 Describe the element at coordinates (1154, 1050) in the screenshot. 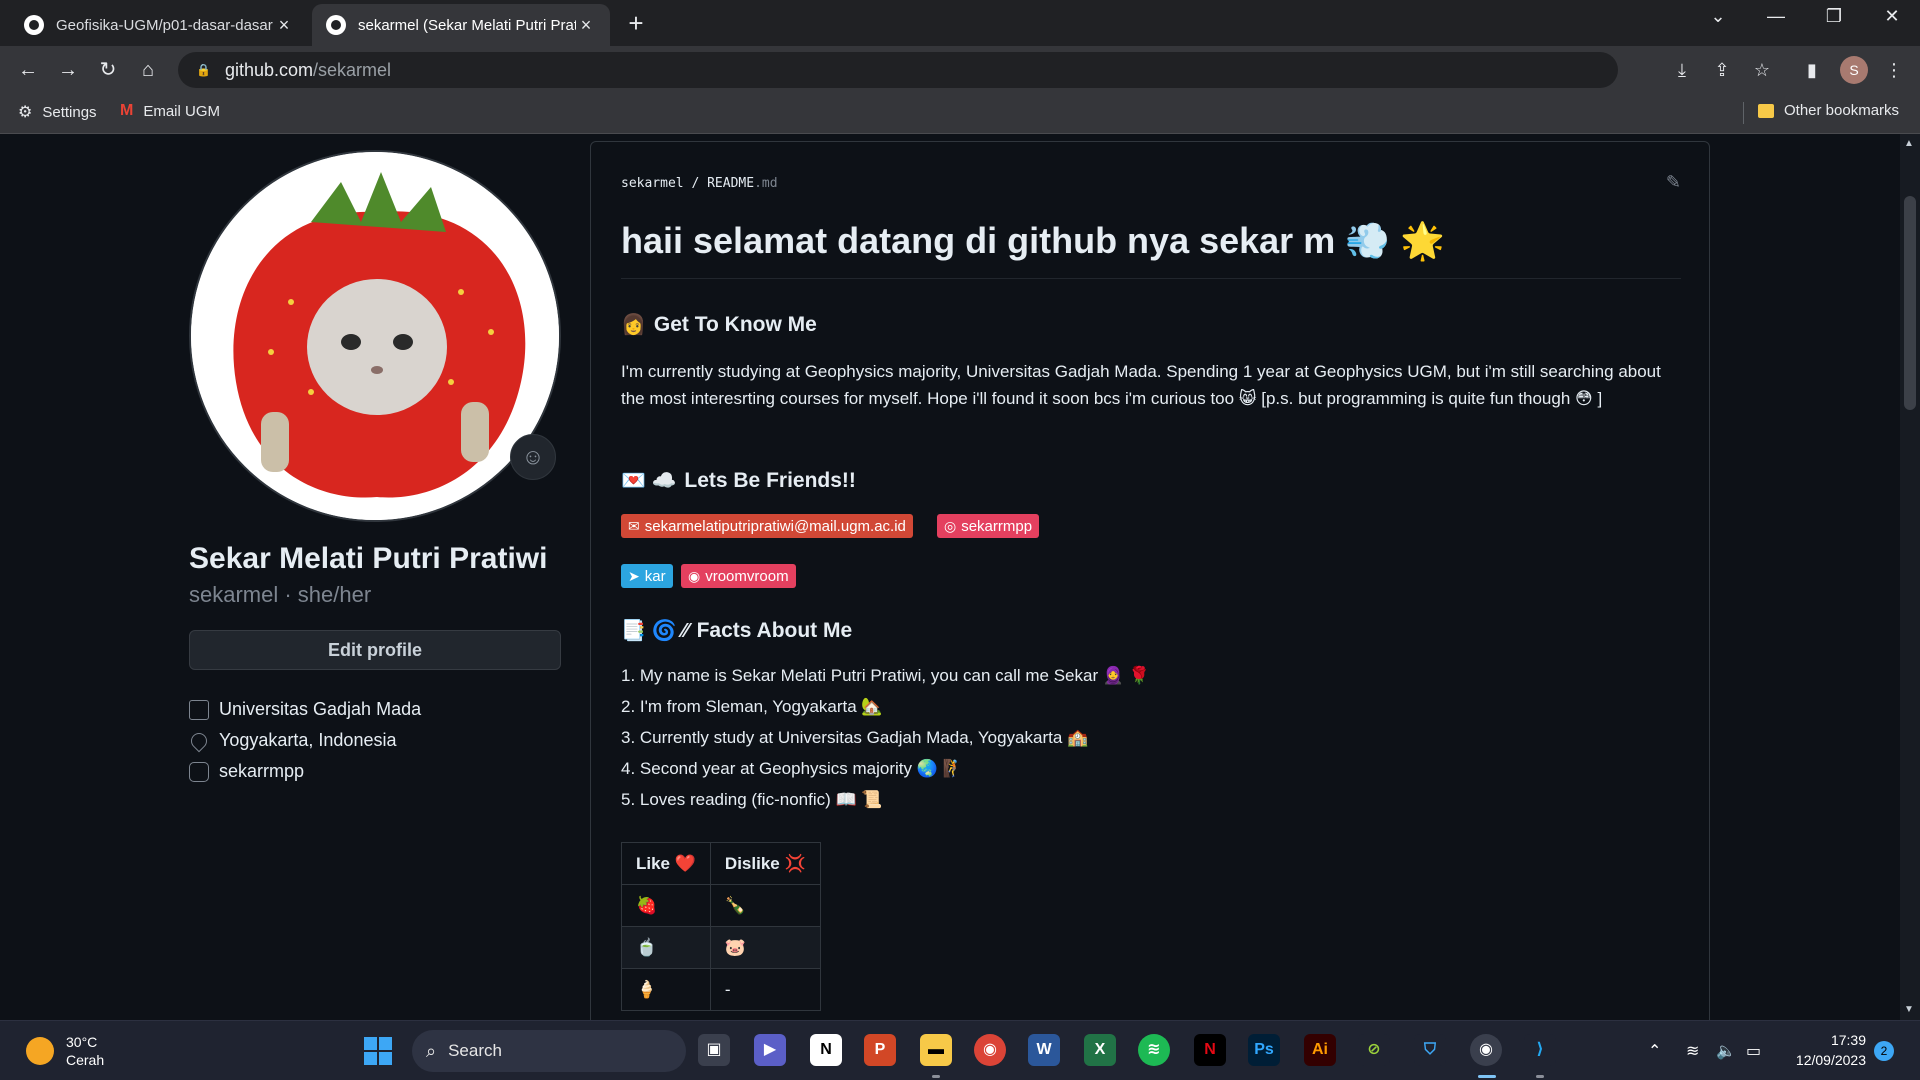

I see `spotify-icon: ≋` at that location.